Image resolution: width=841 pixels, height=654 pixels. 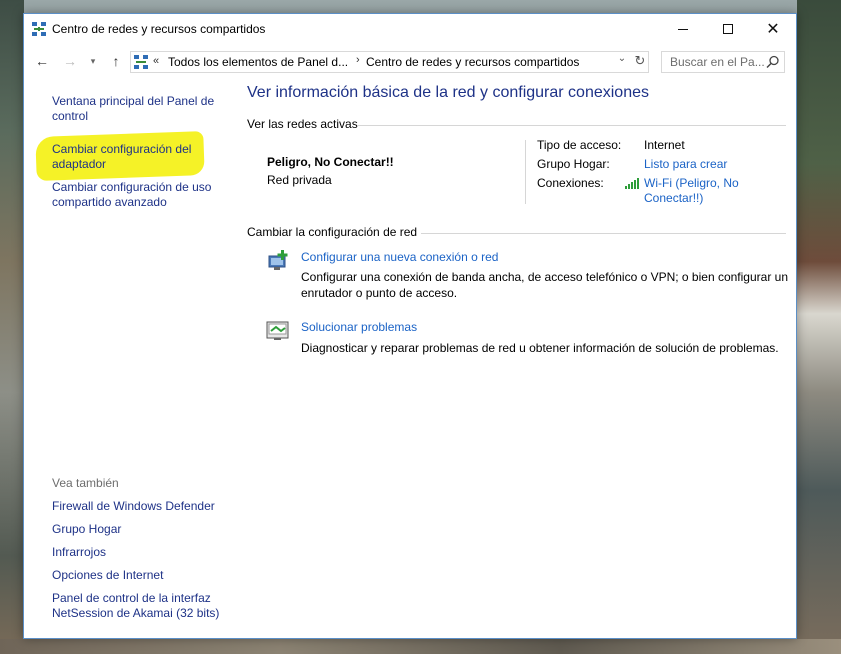 What do you see at coordinates (142, 552) in the screenshot?
I see `see-also-infrared: Infrarrojos` at bounding box center [142, 552].